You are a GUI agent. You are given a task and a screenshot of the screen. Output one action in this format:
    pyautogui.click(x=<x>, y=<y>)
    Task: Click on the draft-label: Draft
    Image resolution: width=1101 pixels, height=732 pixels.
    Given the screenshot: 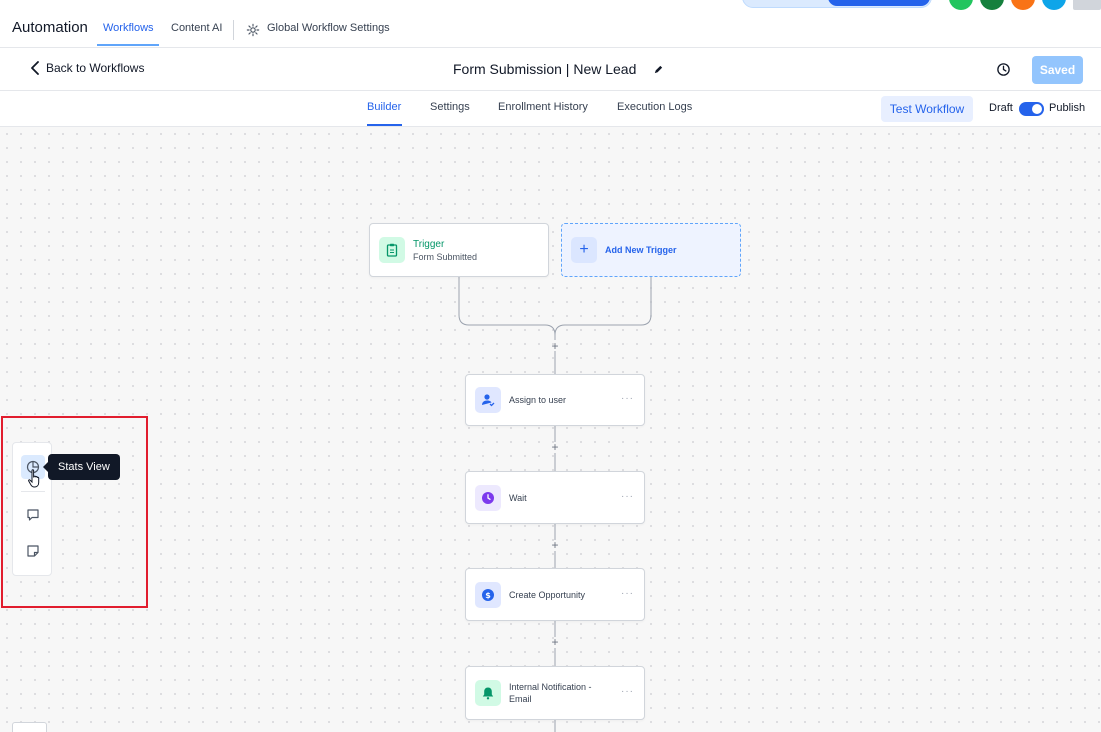 What is the action you would take?
    pyautogui.click(x=1001, y=108)
    